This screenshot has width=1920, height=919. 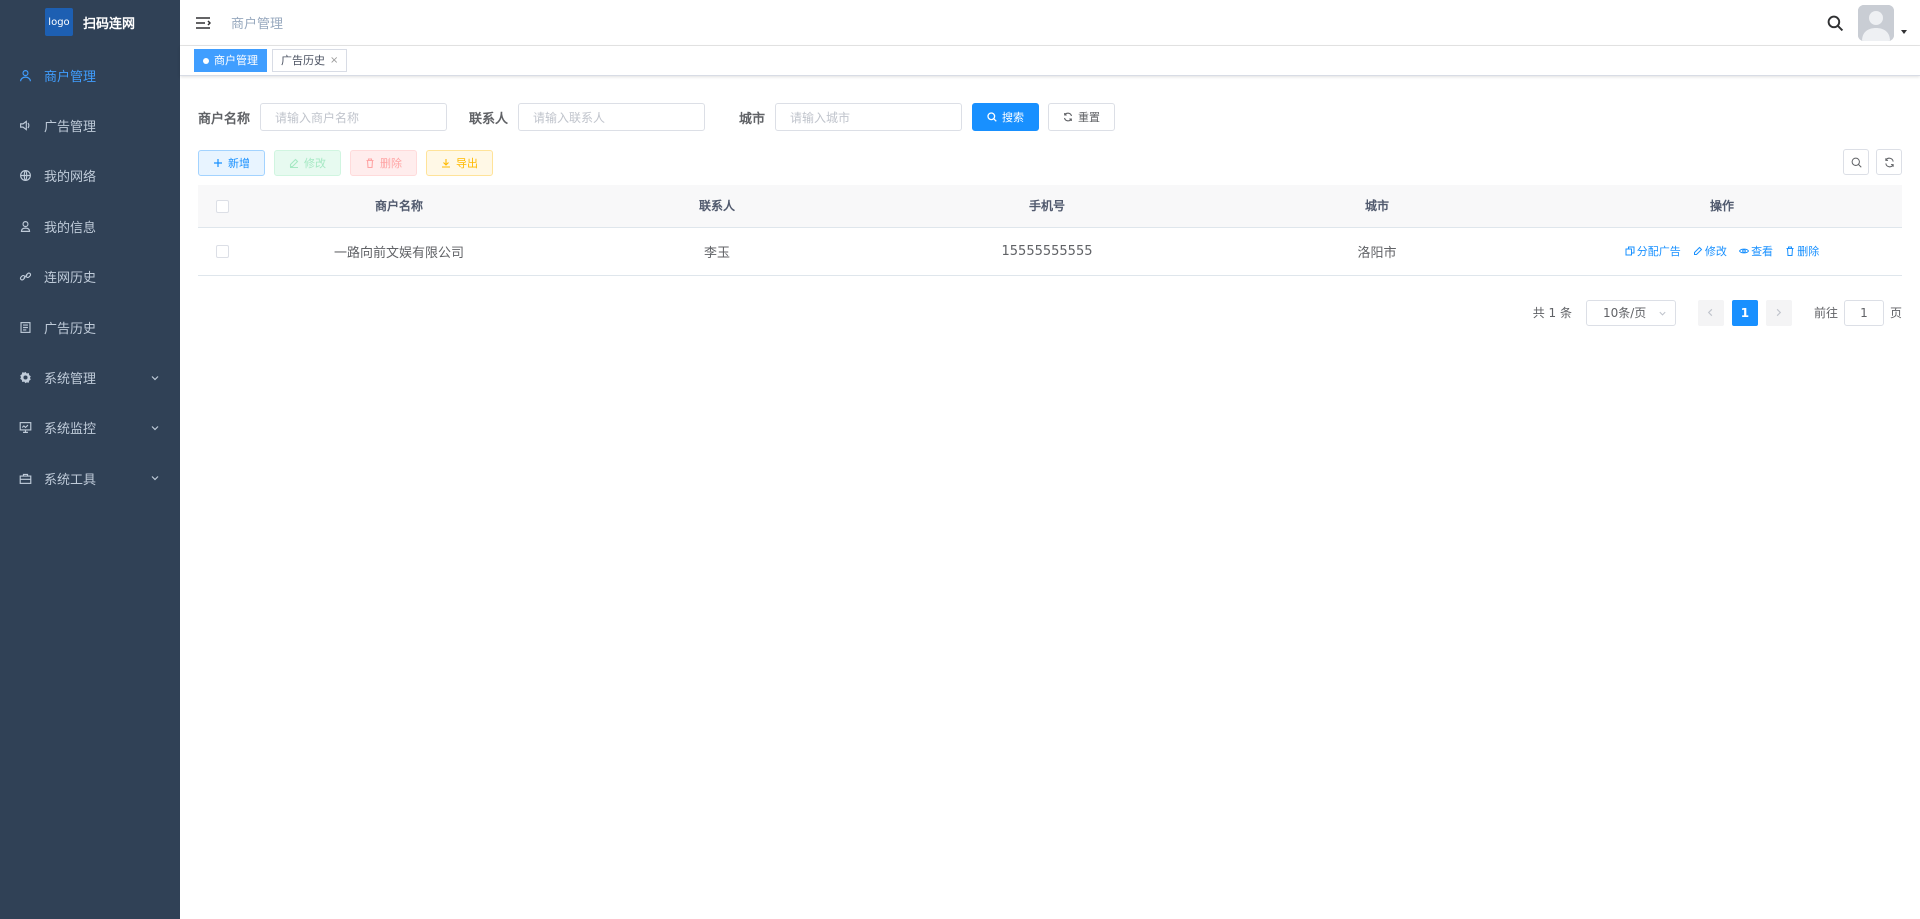 I want to click on tags-view: 商户管理 广告历史 ×, so click(x=1050, y=61).